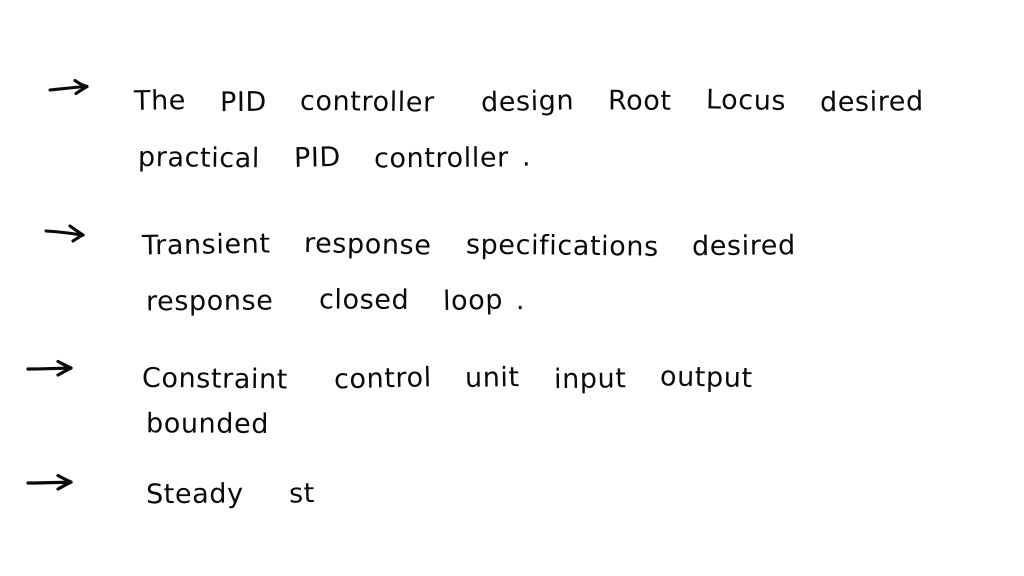 This screenshot has width=1024, height=576. Describe the element at coordinates (194, 494) in the screenshot. I see `word: Steady` at that location.